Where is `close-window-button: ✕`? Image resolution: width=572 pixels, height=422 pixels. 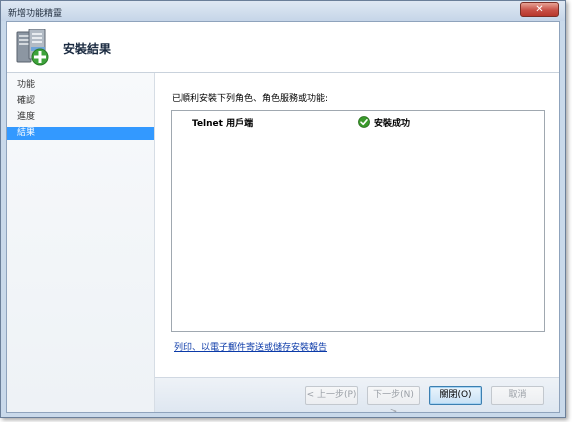 close-window-button: ✕ is located at coordinates (539, 9).